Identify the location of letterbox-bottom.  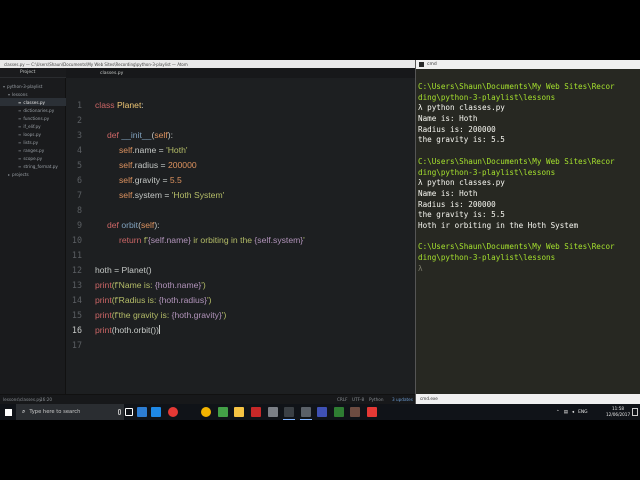
(320, 450).